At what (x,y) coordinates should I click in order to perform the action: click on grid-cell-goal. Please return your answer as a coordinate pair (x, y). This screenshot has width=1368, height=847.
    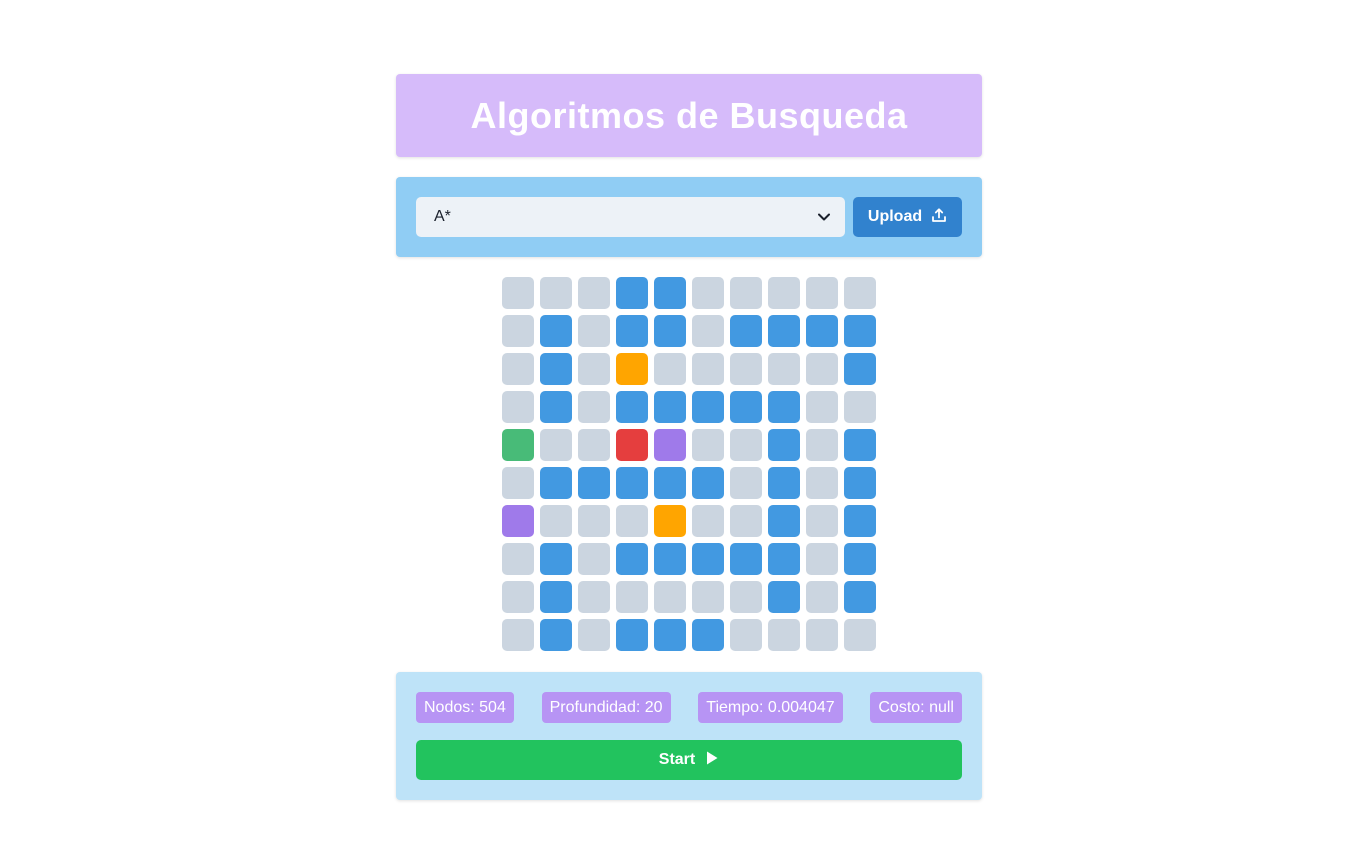
    Looking at the image, I should click on (632, 445).